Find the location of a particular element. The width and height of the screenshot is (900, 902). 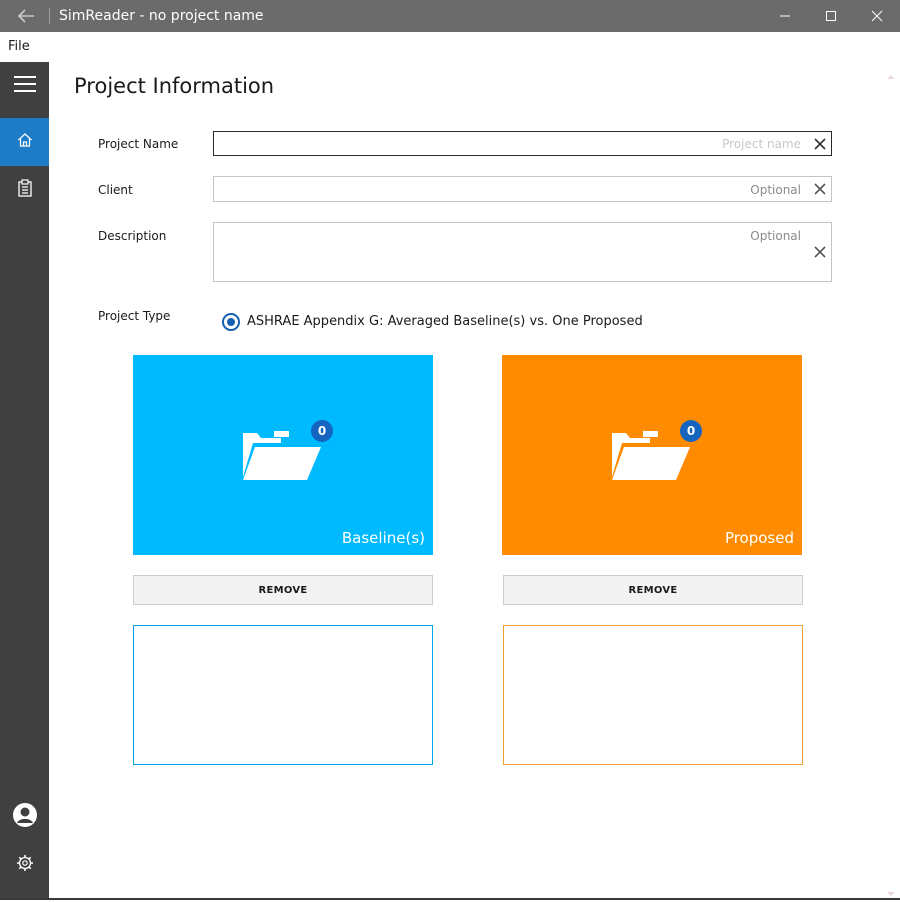

title-separator is located at coordinates (49, 16).